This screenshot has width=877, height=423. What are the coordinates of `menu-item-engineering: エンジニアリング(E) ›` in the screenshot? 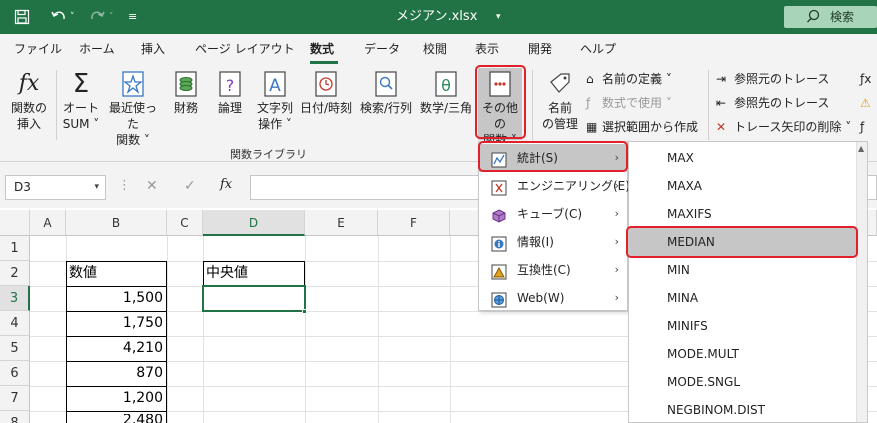 It's located at (554, 186).